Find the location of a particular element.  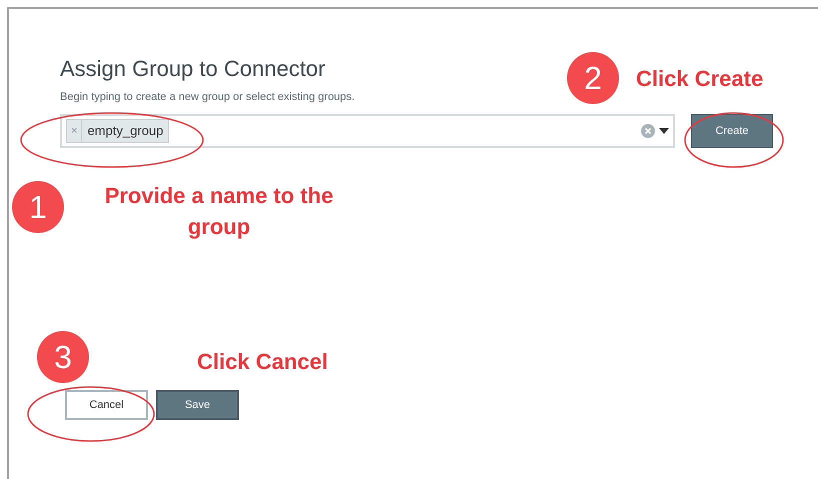

step-number-badge: 3 is located at coordinates (63, 357).